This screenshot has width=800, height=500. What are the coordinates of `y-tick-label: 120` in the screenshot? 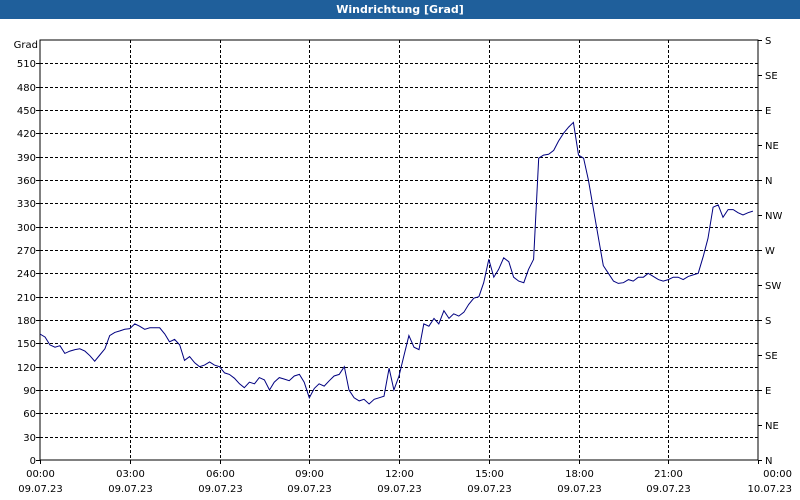 It's located at (26, 368).